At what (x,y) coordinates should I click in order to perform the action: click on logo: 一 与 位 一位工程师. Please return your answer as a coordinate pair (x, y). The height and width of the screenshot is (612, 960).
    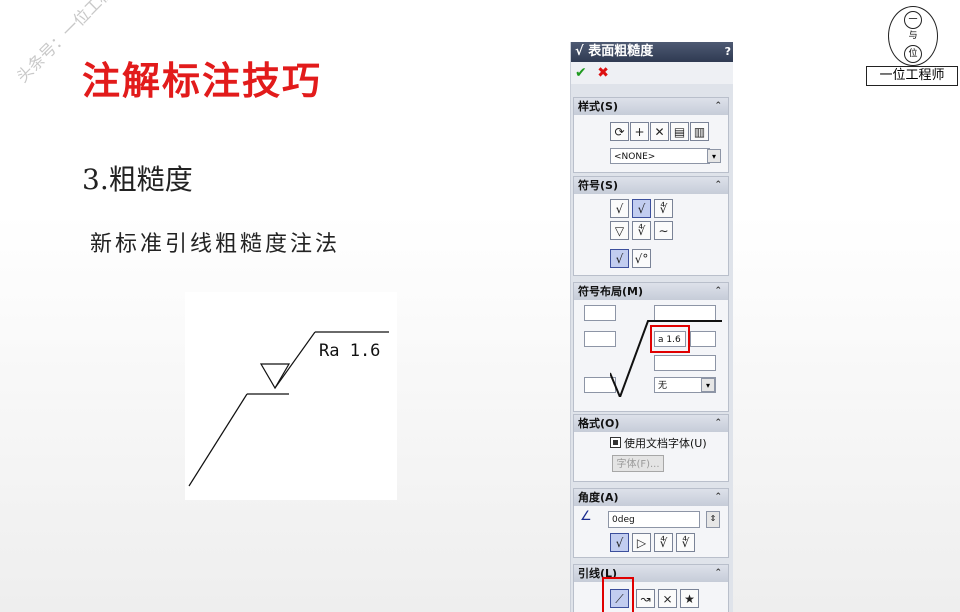
    Looking at the image, I should click on (912, 46).